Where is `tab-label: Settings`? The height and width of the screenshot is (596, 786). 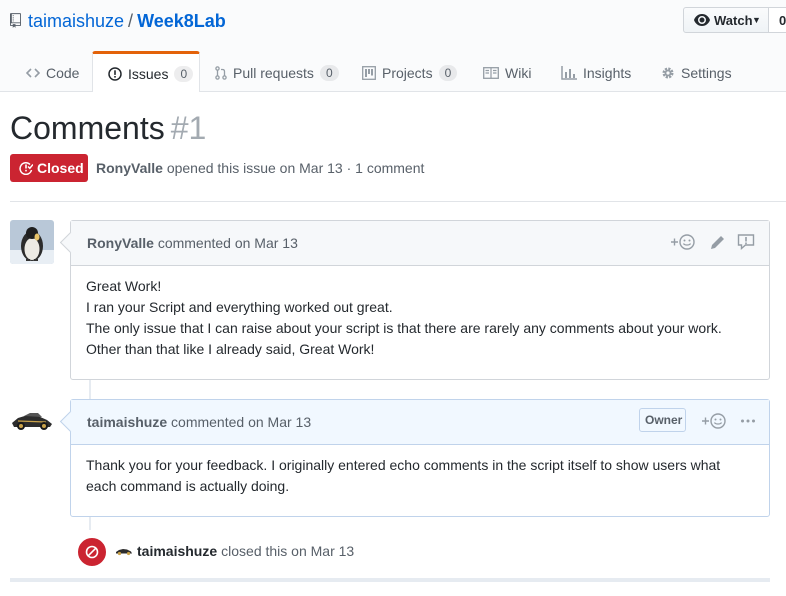
tab-label: Settings is located at coordinates (706, 73).